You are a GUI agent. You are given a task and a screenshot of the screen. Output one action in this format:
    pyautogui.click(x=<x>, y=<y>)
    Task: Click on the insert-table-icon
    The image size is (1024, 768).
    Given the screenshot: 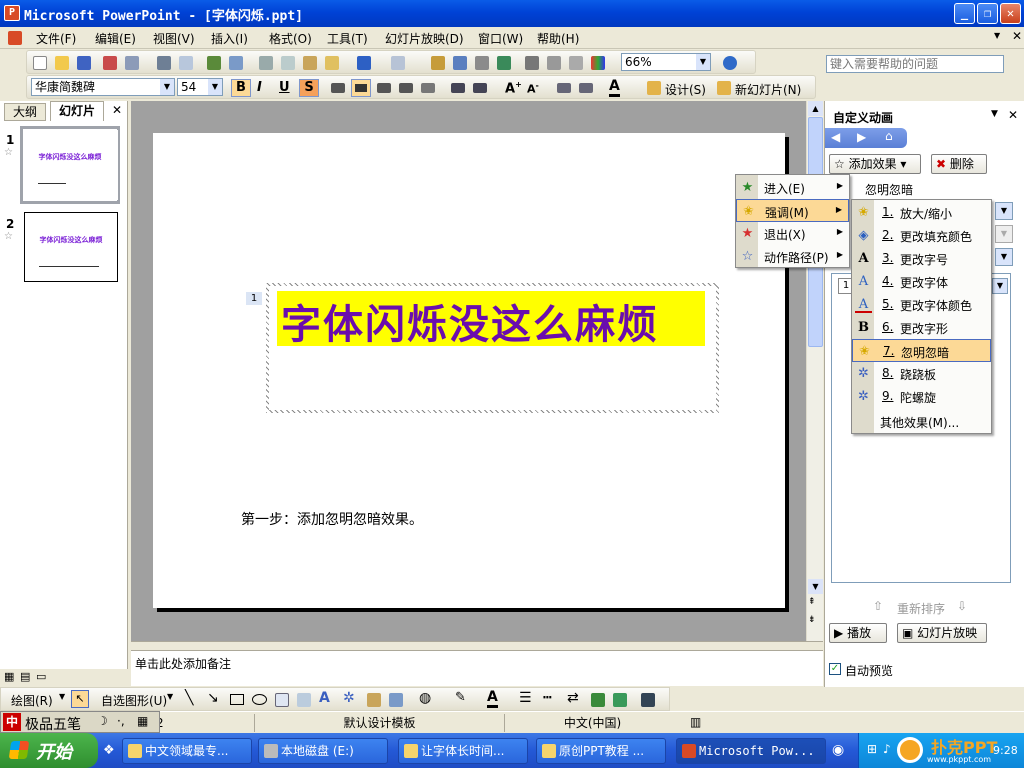 What is the action you would take?
    pyautogui.click(x=460, y=63)
    